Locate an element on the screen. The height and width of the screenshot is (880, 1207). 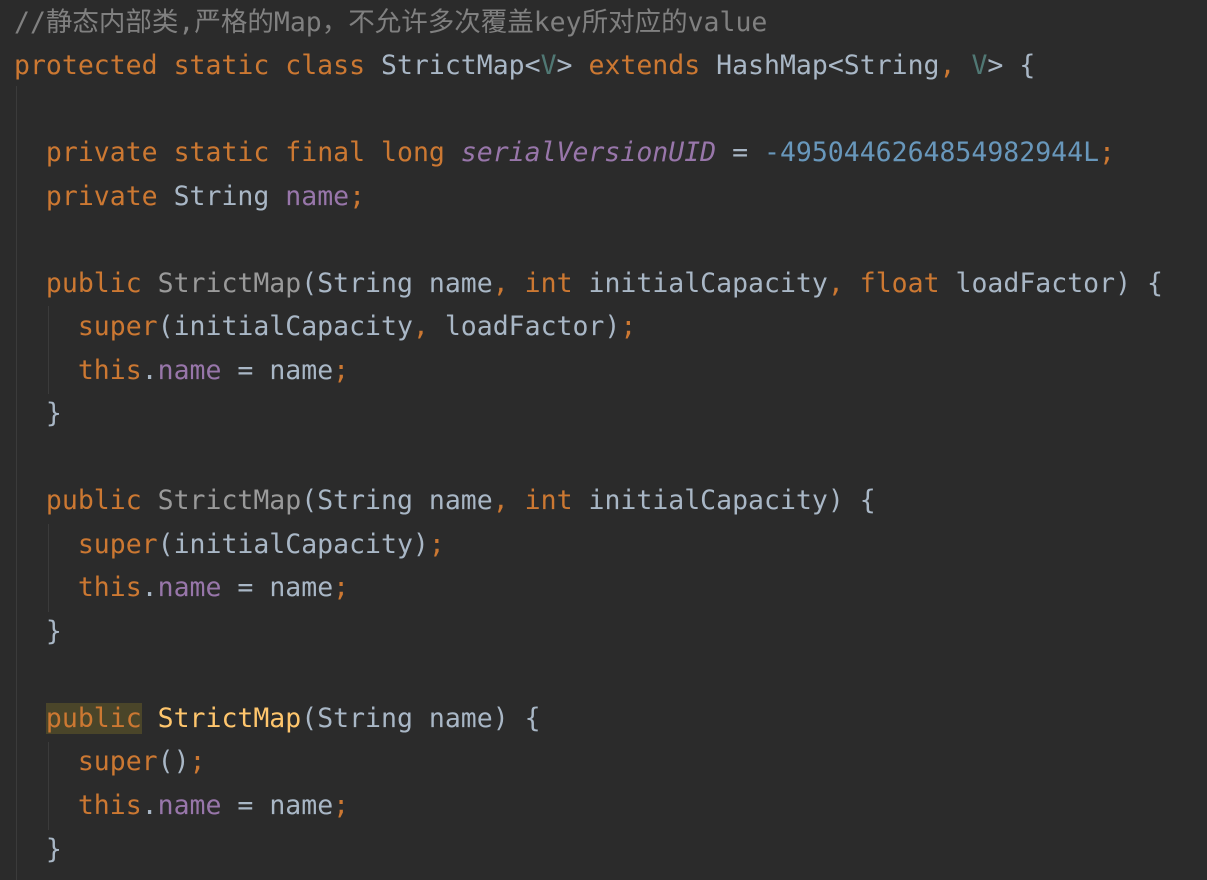
code-line-ctor3-super: super(); is located at coordinates (141, 761).